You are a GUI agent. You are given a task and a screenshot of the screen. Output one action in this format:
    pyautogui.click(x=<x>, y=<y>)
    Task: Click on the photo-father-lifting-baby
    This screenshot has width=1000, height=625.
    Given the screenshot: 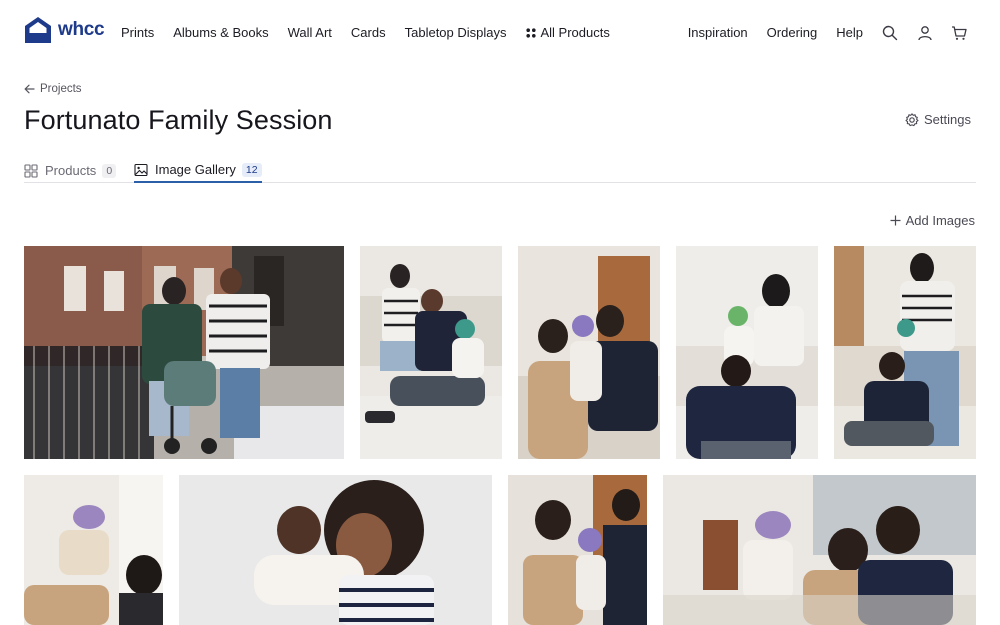 What is the action you would take?
    pyautogui.click(x=93, y=550)
    